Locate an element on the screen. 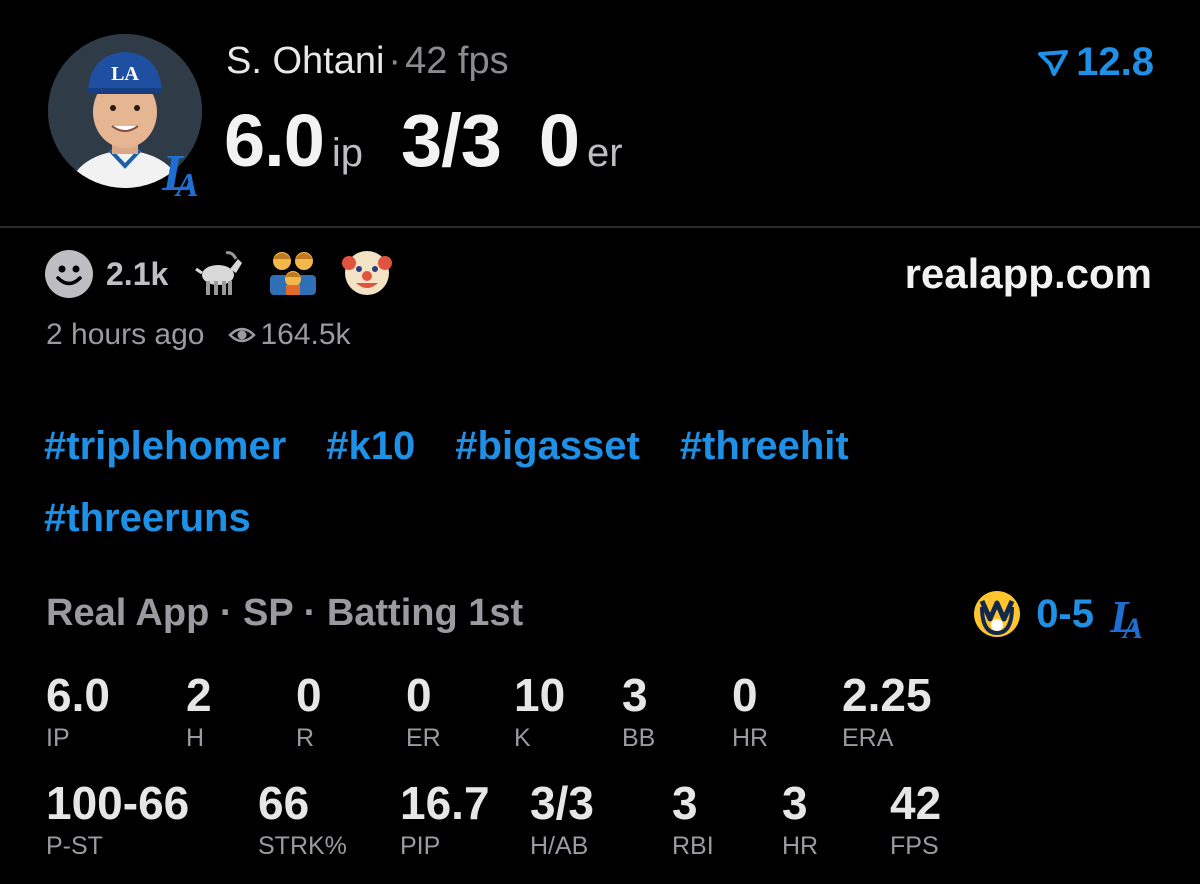 Image resolution: width=1200 pixels, height=884 pixels. stat-strk-pct: 66 STRK% is located at coordinates (302, 818).